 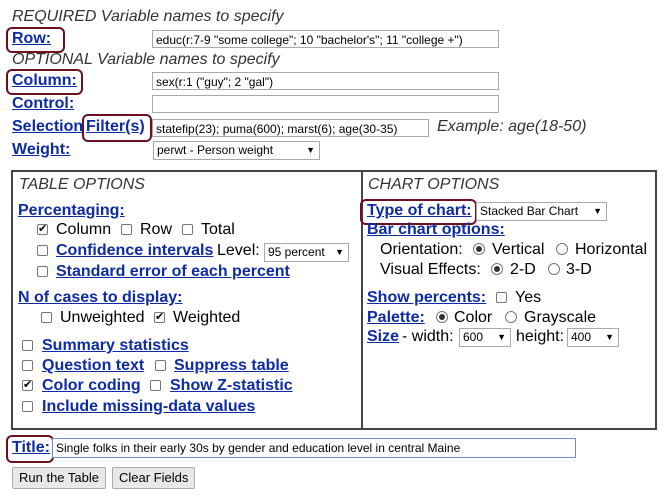 I want to click on selection-link: Selection, so click(x=47, y=127).